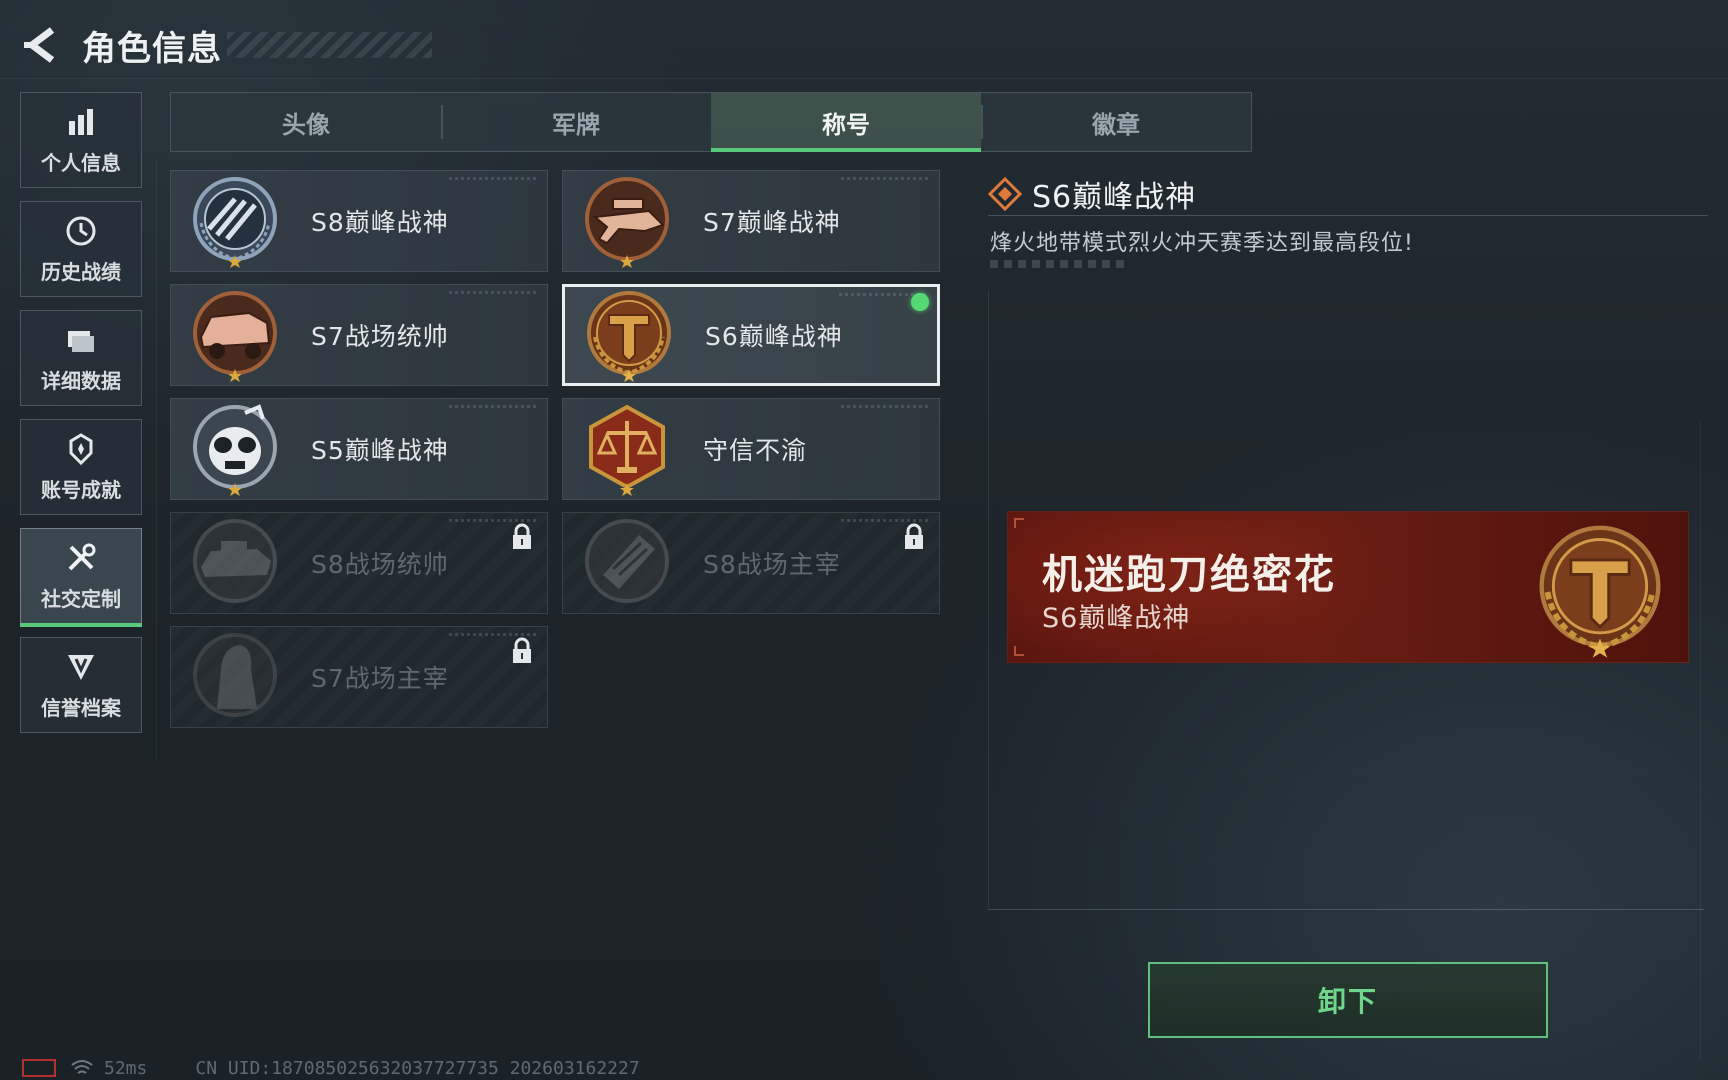  What do you see at coordinates (152, 48) in the screenshot?
I see `page-title: 角色信息` at bounding box center [152, 48].